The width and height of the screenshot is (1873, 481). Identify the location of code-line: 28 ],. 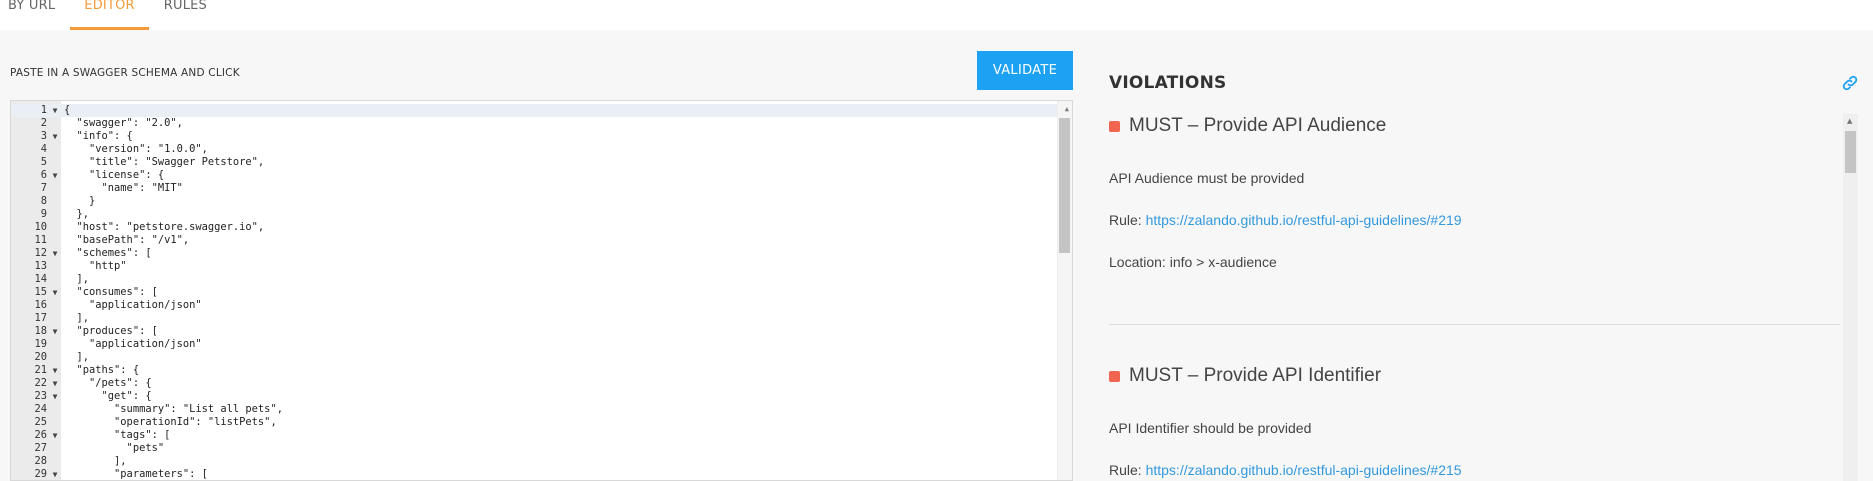
(536, 461).